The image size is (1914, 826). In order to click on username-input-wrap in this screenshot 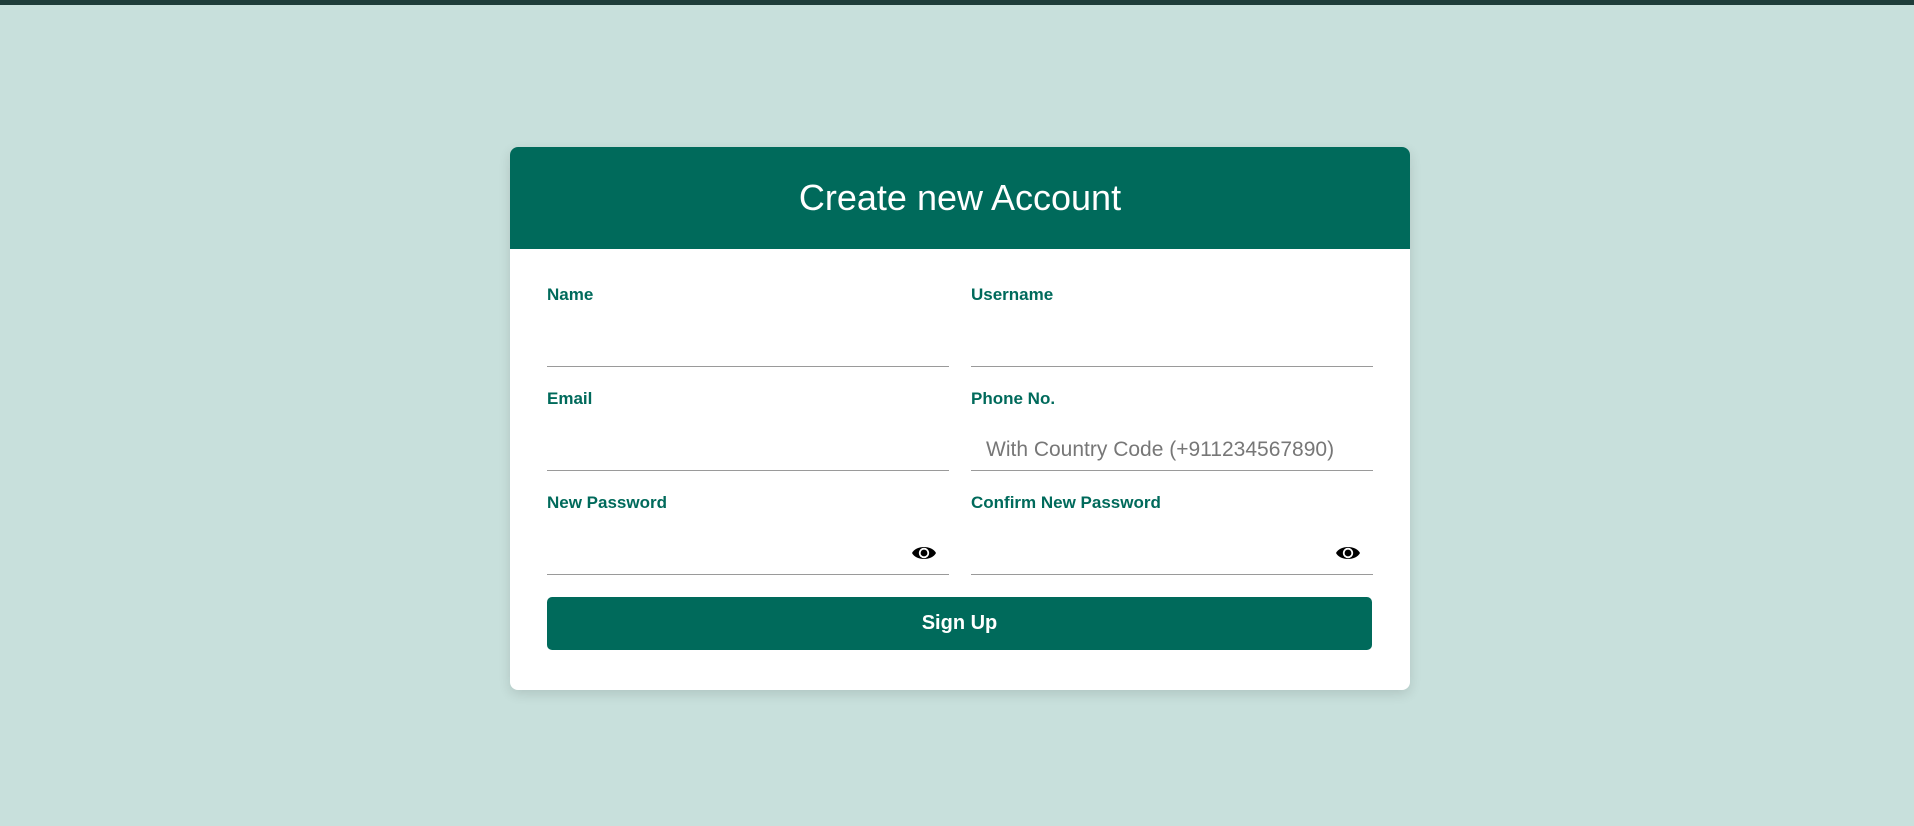, I will do `click(1172, 346)`.